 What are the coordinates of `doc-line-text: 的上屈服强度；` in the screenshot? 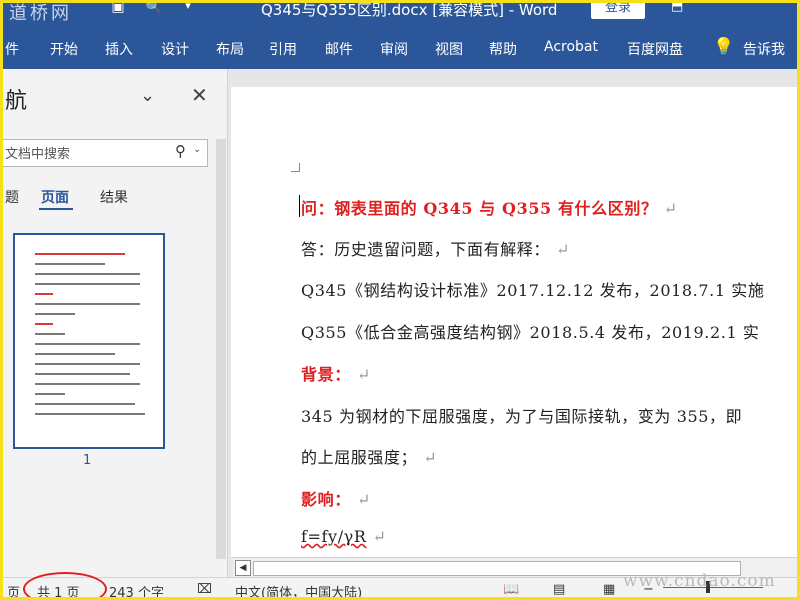 It's located at (359, 457).